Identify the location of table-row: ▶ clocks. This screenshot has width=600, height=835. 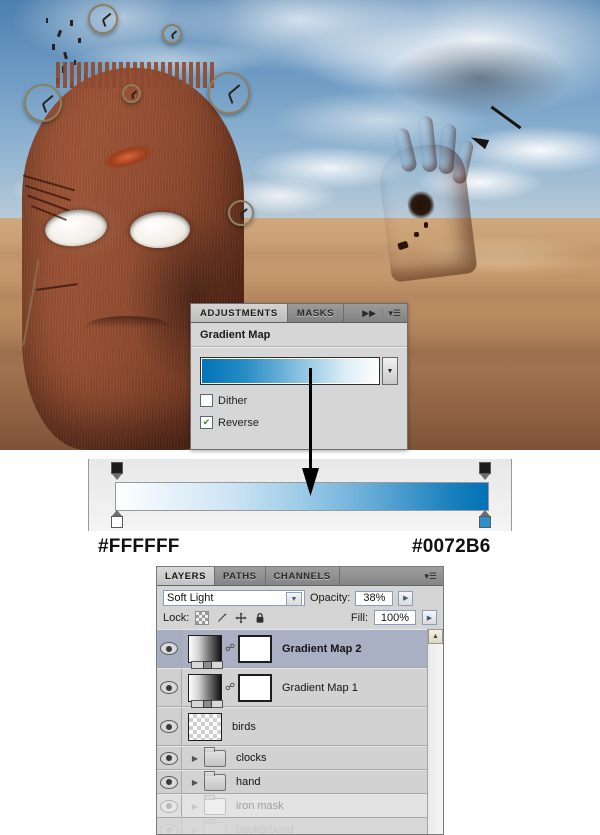
(300, 758).